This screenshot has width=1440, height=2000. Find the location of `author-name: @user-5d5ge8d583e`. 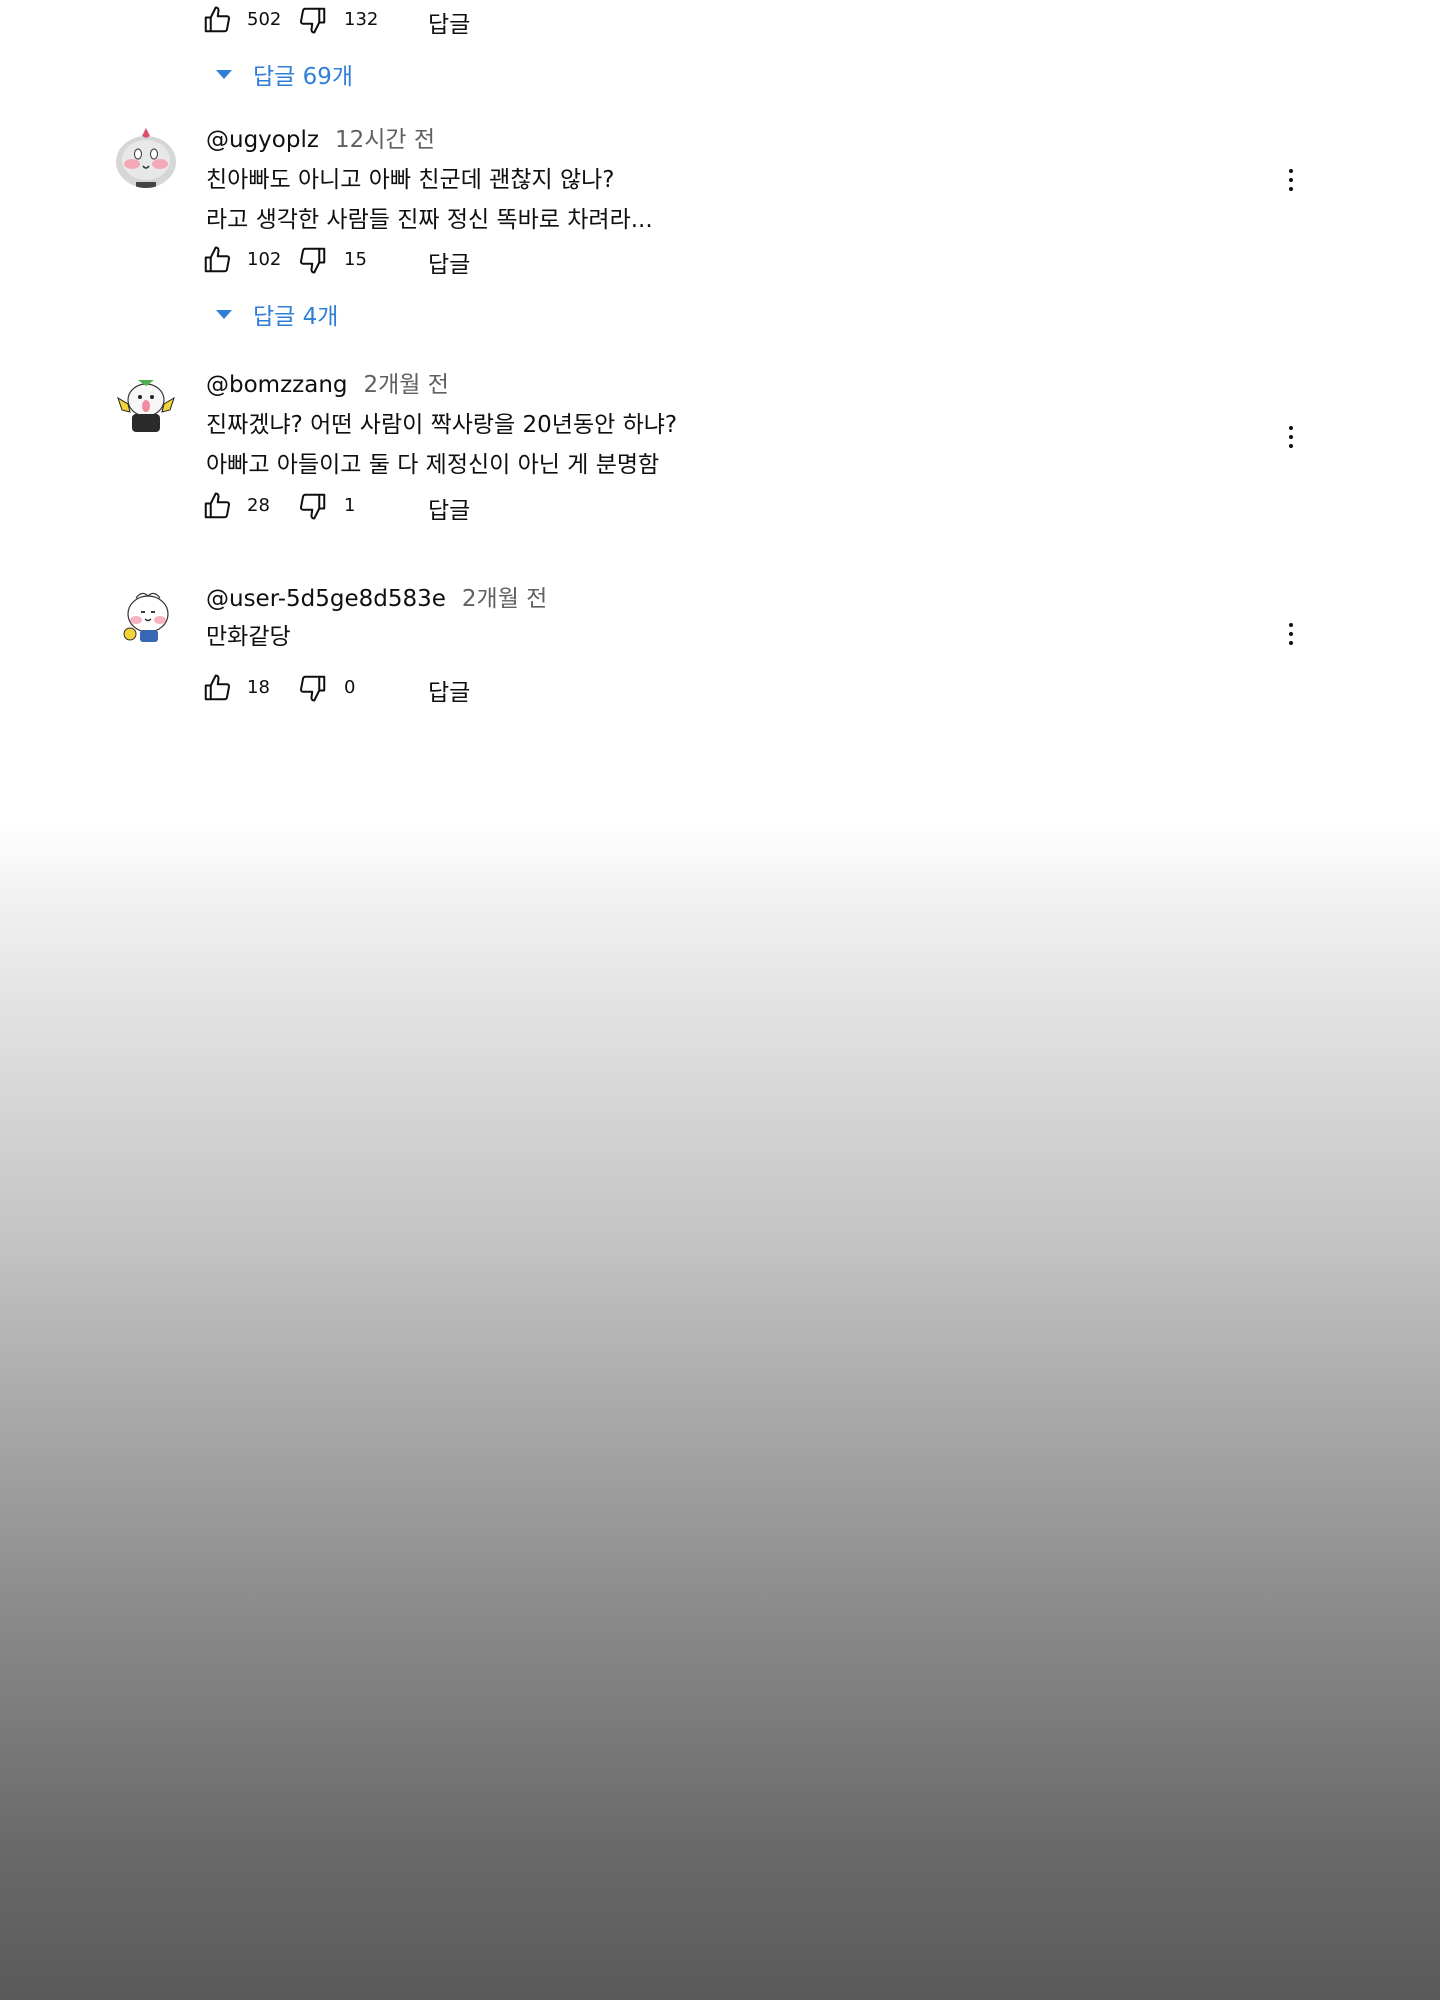

author-name: @user-5d5ge8d583e is located at coordinates (326, 599).